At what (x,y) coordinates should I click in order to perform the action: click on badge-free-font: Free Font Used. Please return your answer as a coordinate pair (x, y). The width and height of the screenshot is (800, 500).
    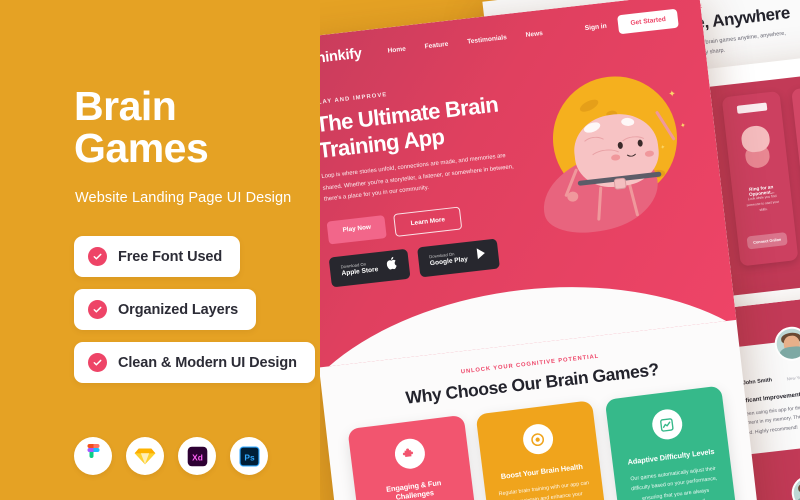
    Looking at the image, I should click on (157, 256).